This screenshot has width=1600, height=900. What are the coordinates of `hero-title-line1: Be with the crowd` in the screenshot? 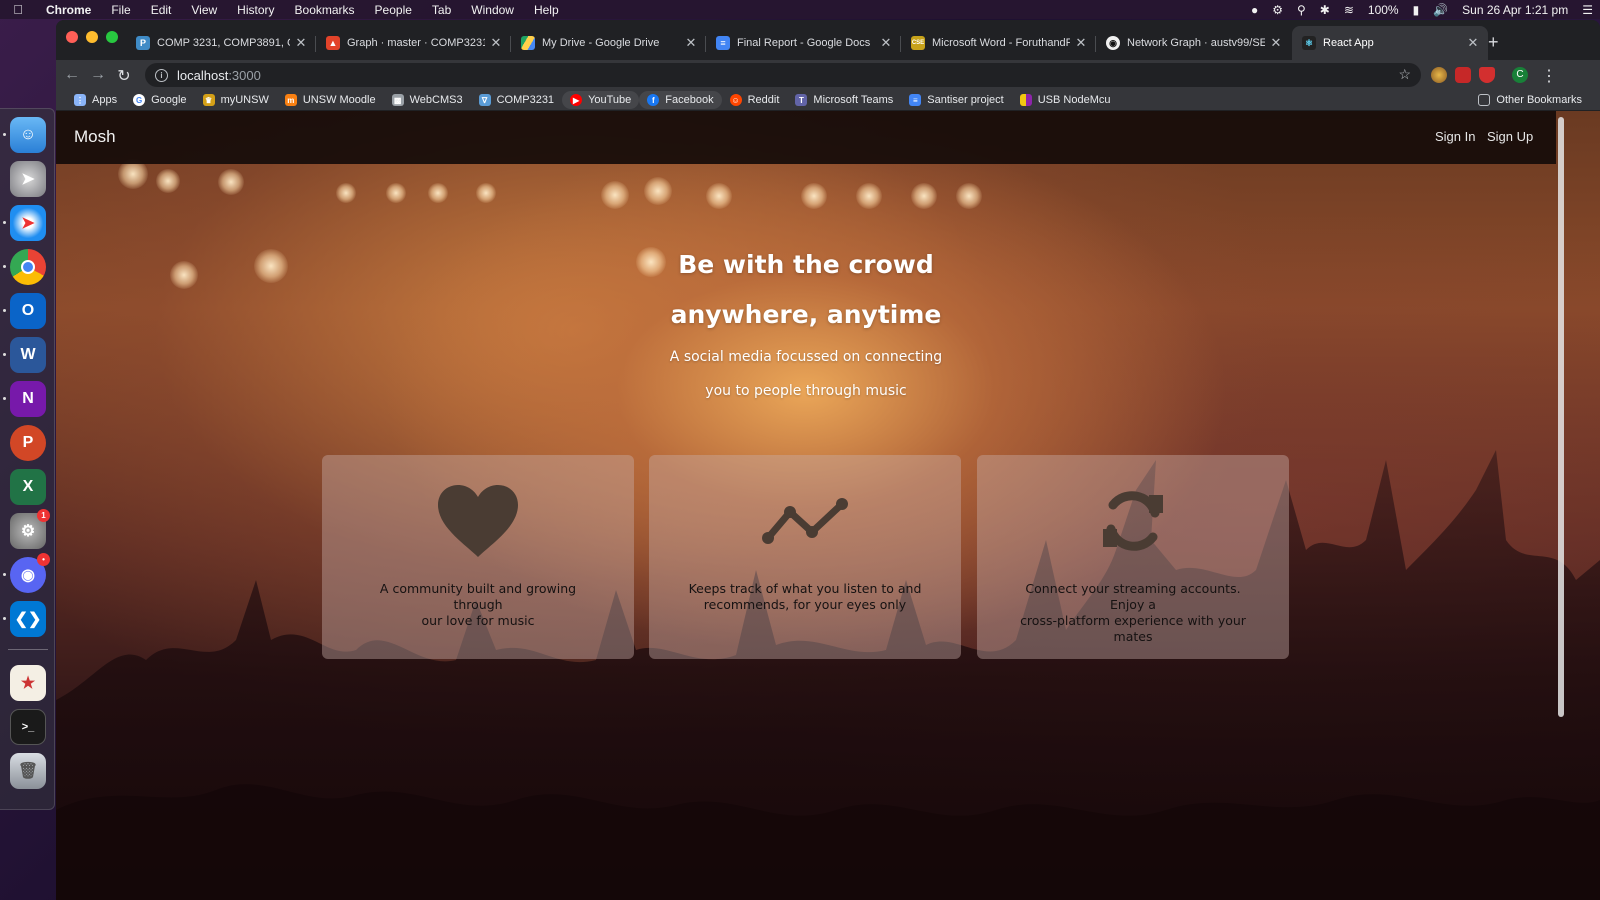 It's located at (806, 264).